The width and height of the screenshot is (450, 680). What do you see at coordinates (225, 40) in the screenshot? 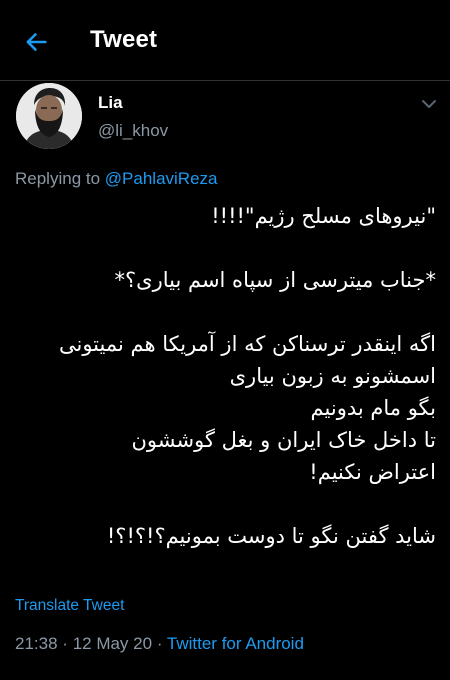
I see `app-header: Tweet` at bounding box center [225, 40].